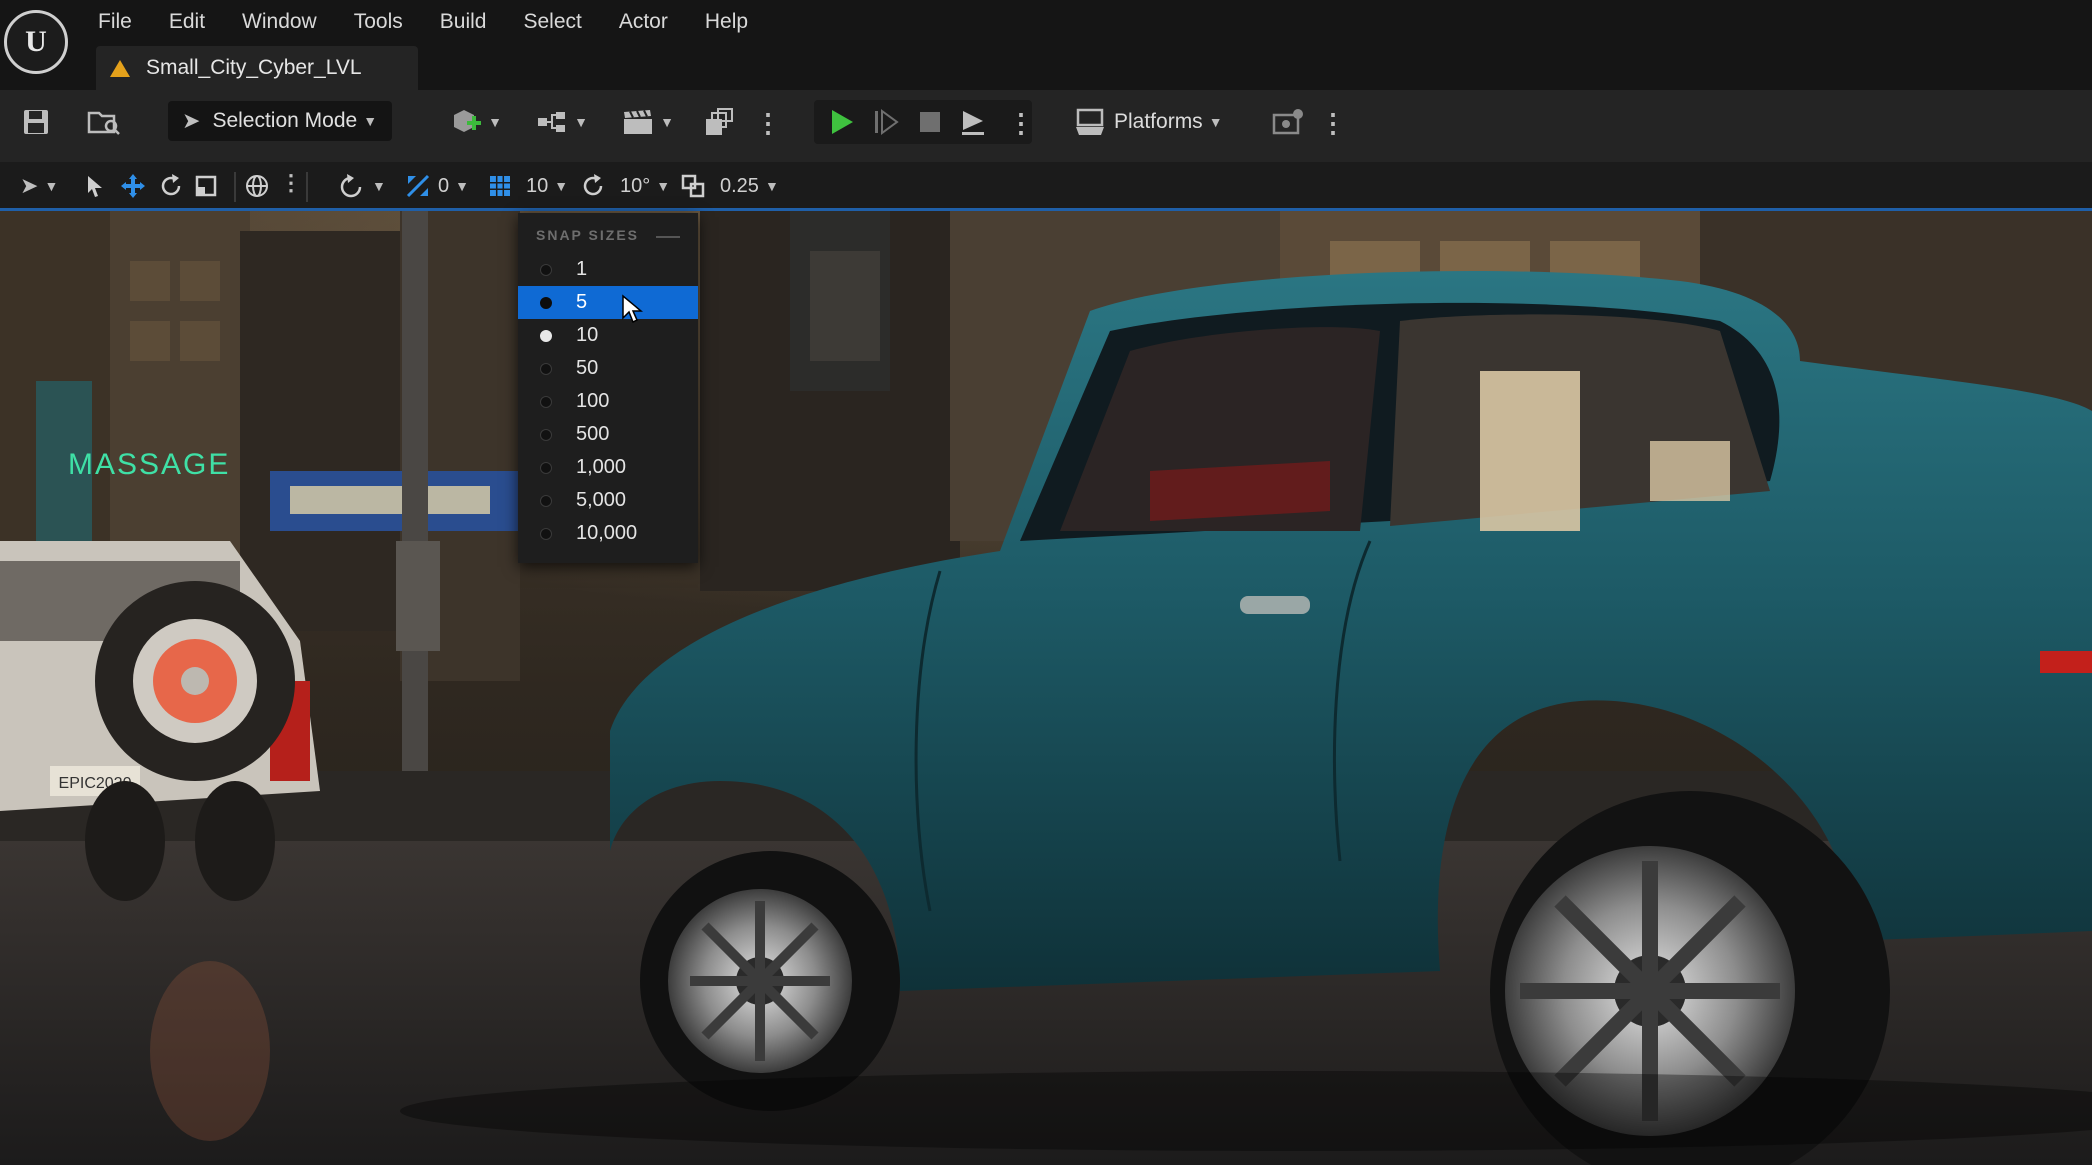 This screenshot has width=2092, height=1165. Describe the element at coordinates (36, 42) in the screenshot. I see `unreal-logo-icon: U` at that location.